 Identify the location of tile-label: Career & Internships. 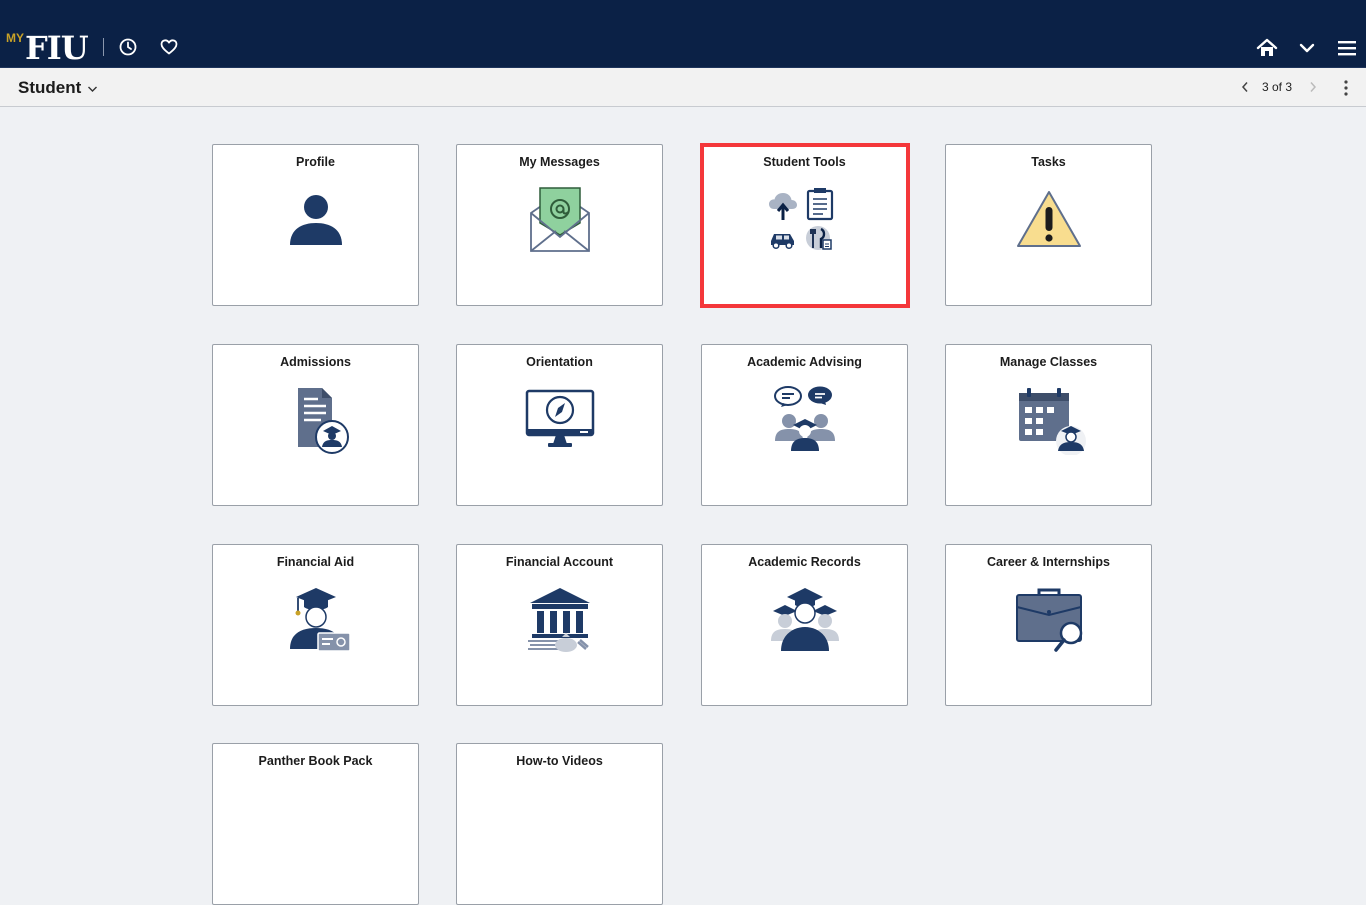
(1048, 562).